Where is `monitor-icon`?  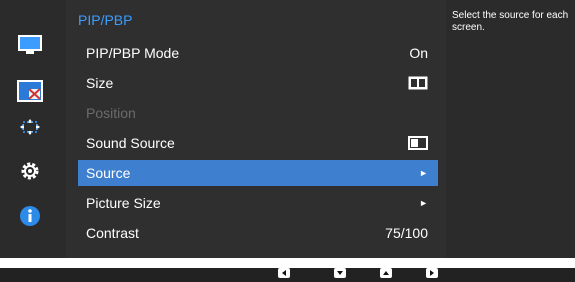
monitor-icon is located at coordinates (30, 45).